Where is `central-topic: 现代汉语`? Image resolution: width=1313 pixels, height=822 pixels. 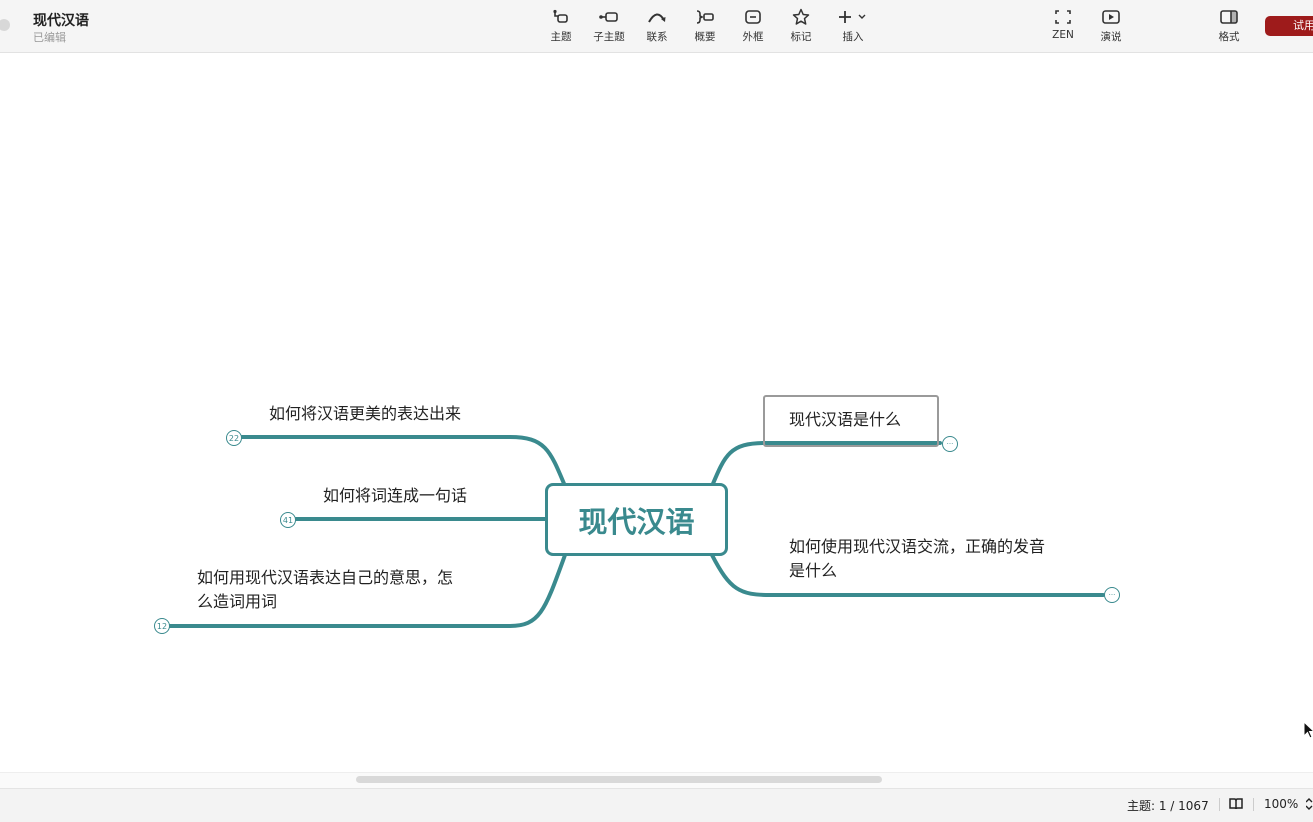
central-topic: 现代汉语 is located at coordinates (636, 519).